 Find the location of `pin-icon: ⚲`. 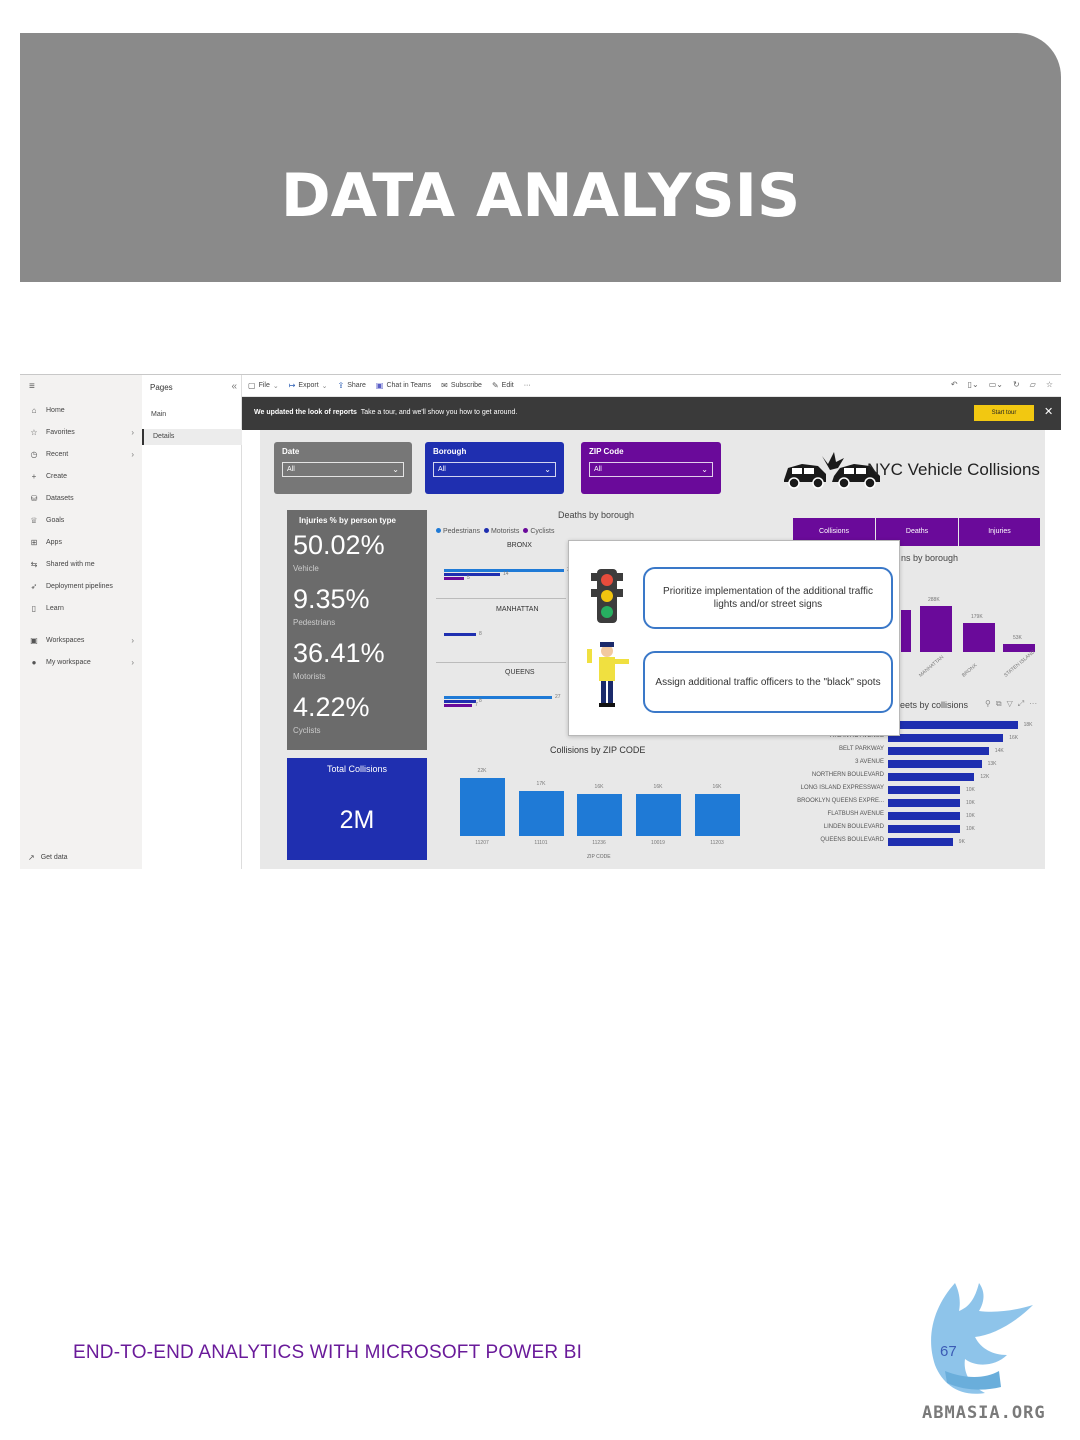

pin-icon: ⚲ is located at coordinates (988, 704).